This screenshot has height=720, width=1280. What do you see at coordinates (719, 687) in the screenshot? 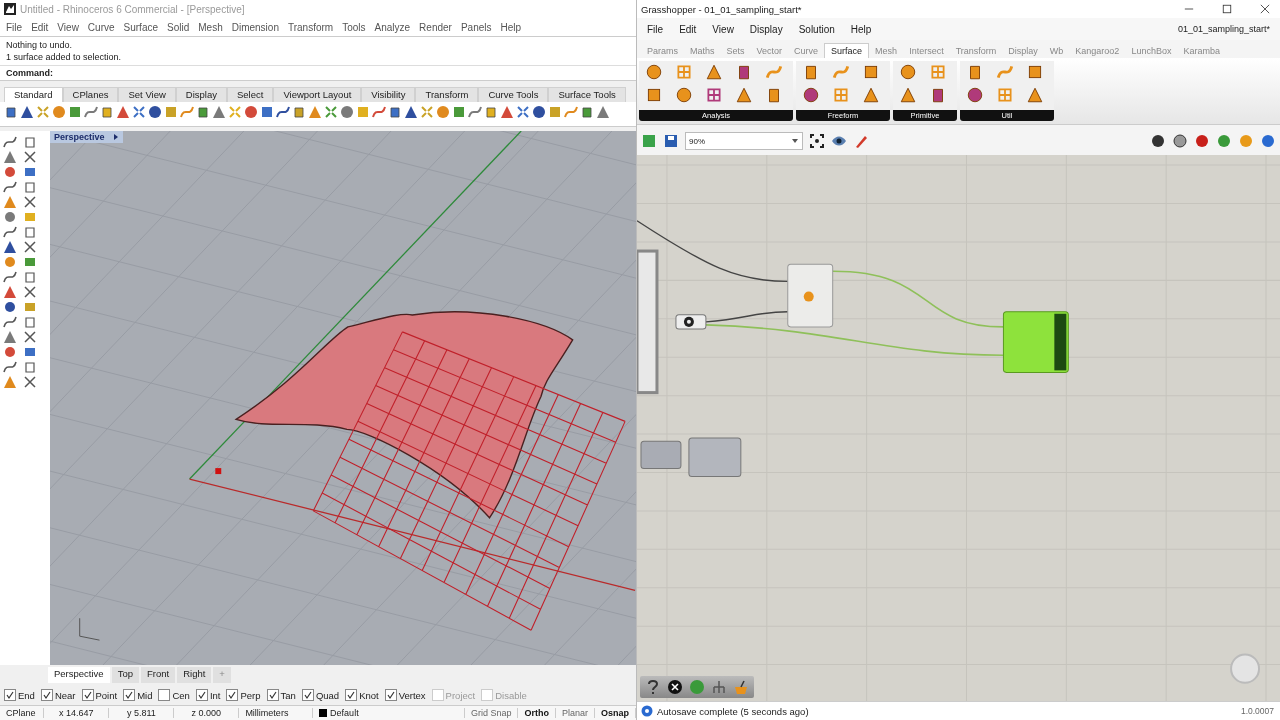
I see `tree-icon` at bounding box center [719, 687].